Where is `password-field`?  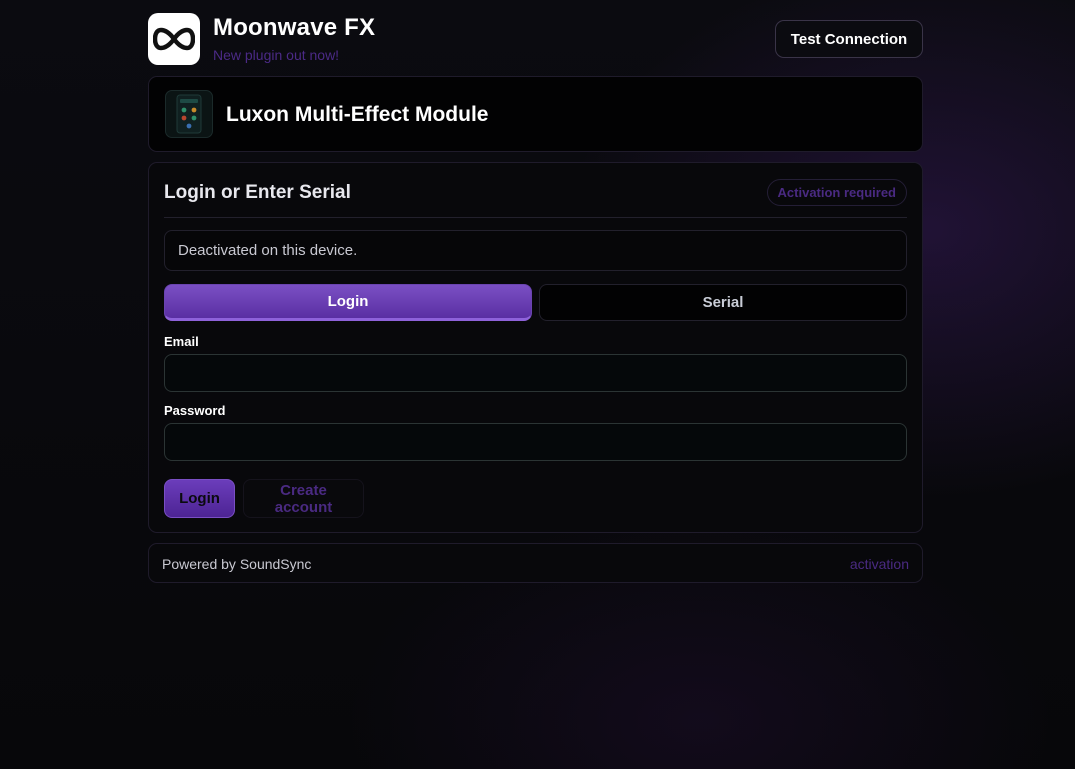 password-field is located at coordinates (535, 442).